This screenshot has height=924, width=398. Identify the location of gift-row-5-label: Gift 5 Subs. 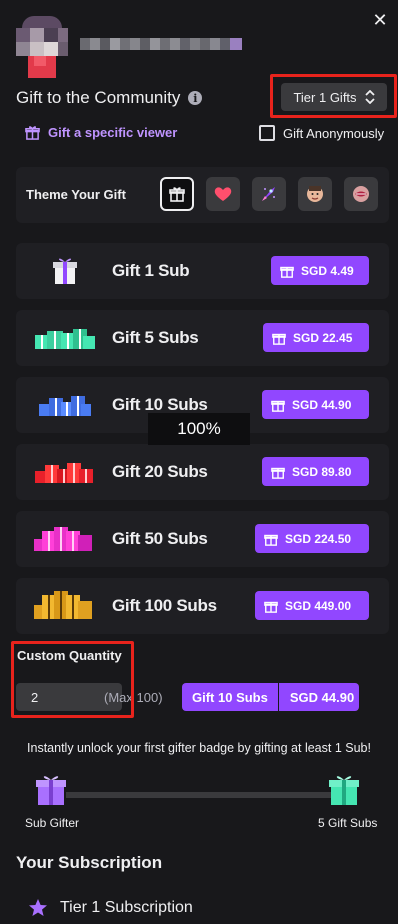
(155, 337).